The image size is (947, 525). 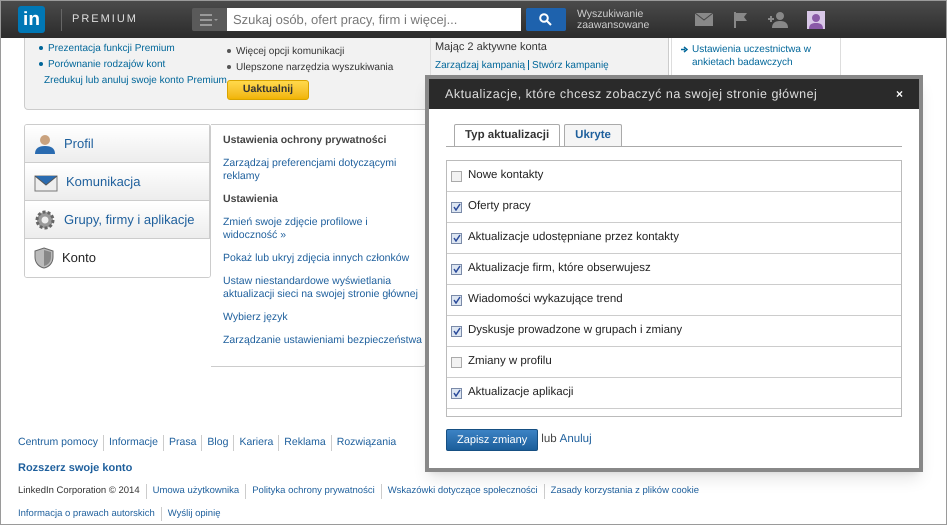 What do you see at coordinates (182, 443) in the screenshot?
I see `footer-link: Prasa` at bounding box center [182, 443].